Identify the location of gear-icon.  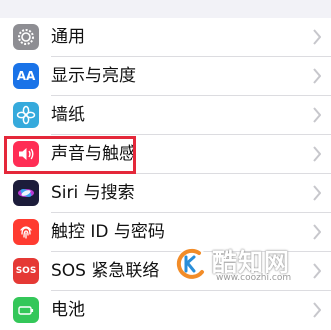
(26, 37).